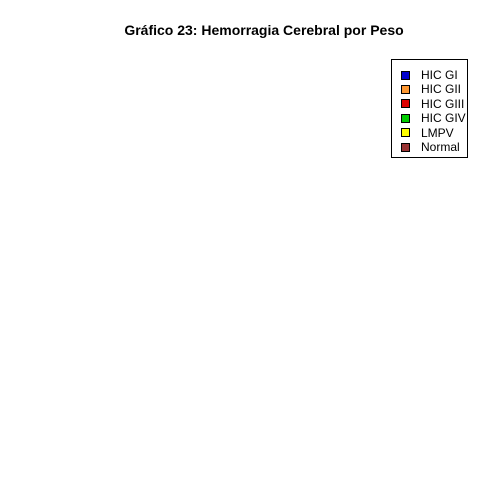 The width and height of the screenshot is (500, 500). I want to click on legend-item: HIC GIV, so click(433, 118).